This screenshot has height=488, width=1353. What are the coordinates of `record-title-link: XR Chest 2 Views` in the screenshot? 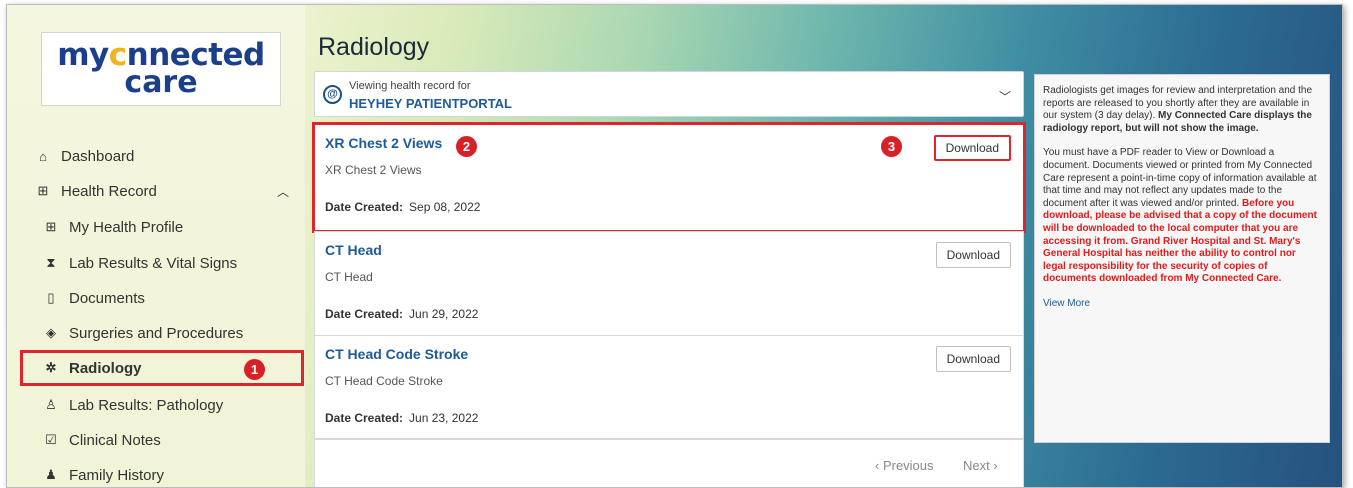 It's located at (383, 143).